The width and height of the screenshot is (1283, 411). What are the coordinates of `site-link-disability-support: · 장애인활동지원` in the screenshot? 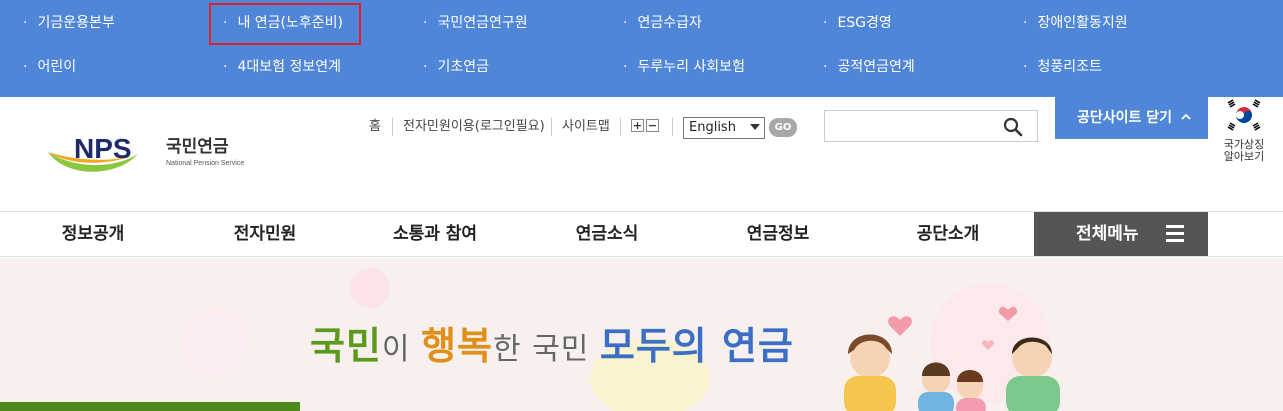 It's located at (1075, 23).